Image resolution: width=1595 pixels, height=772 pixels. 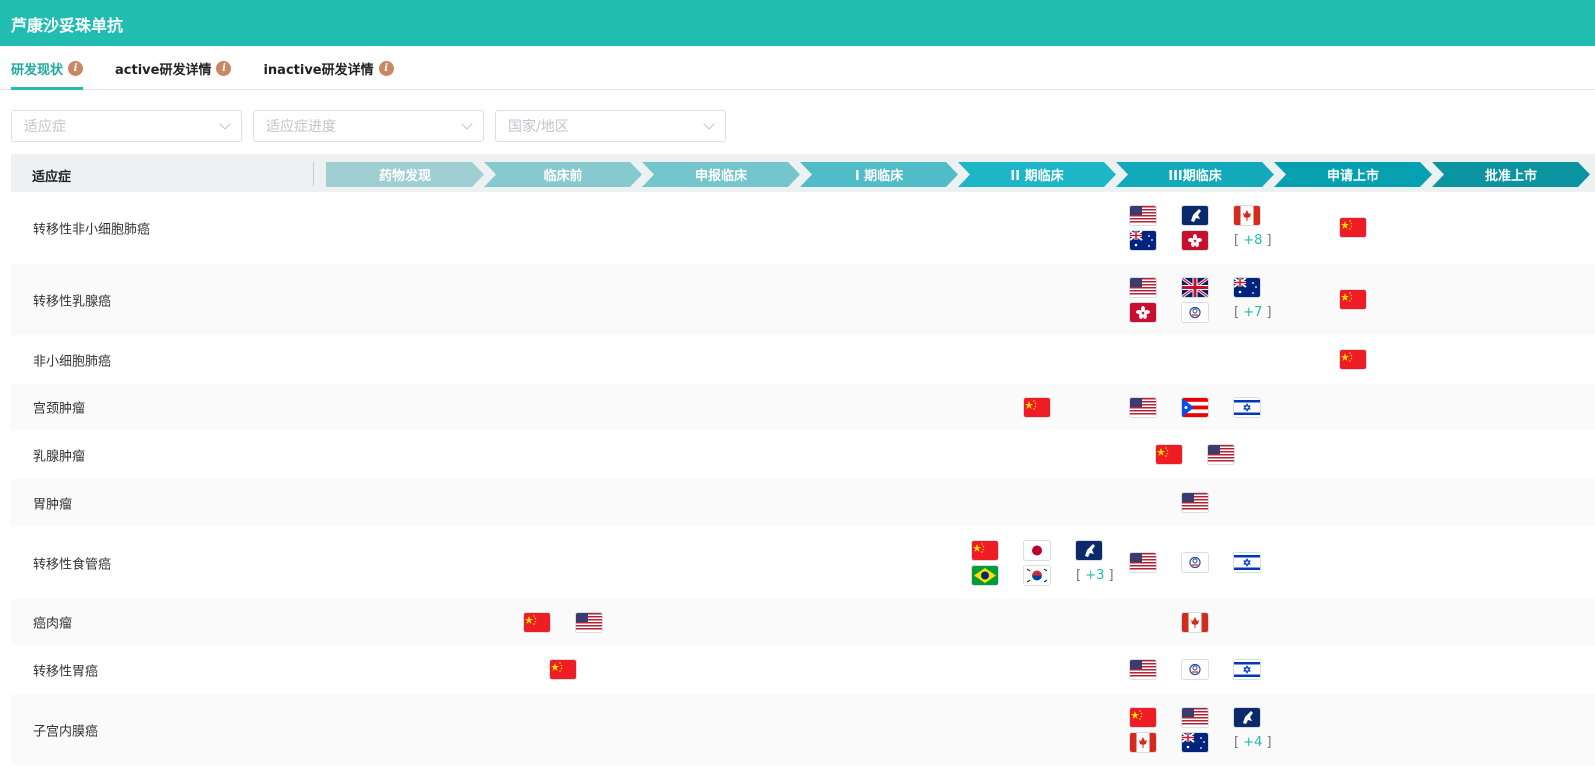 I want to click on tab-label: 研发现状, so click(x=37, y=70).